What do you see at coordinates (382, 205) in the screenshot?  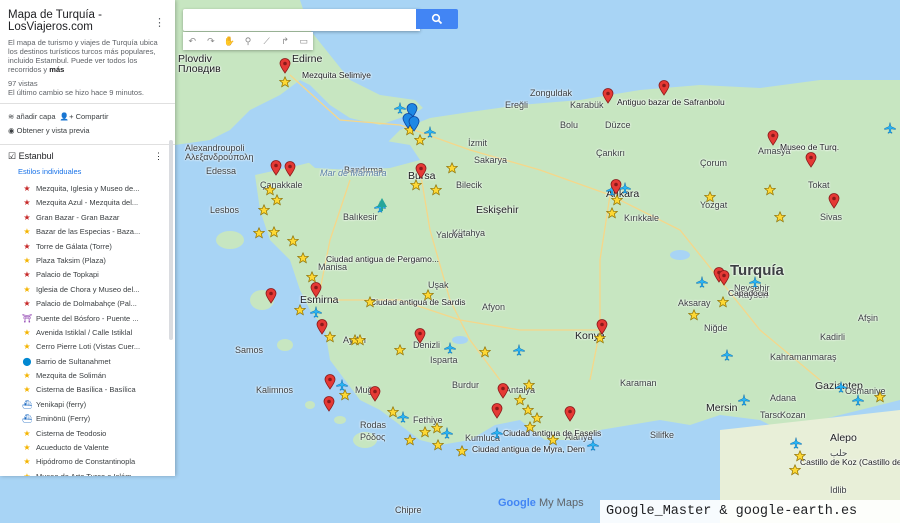 I see `park-marker-icon` at bounding box center [382, 205].